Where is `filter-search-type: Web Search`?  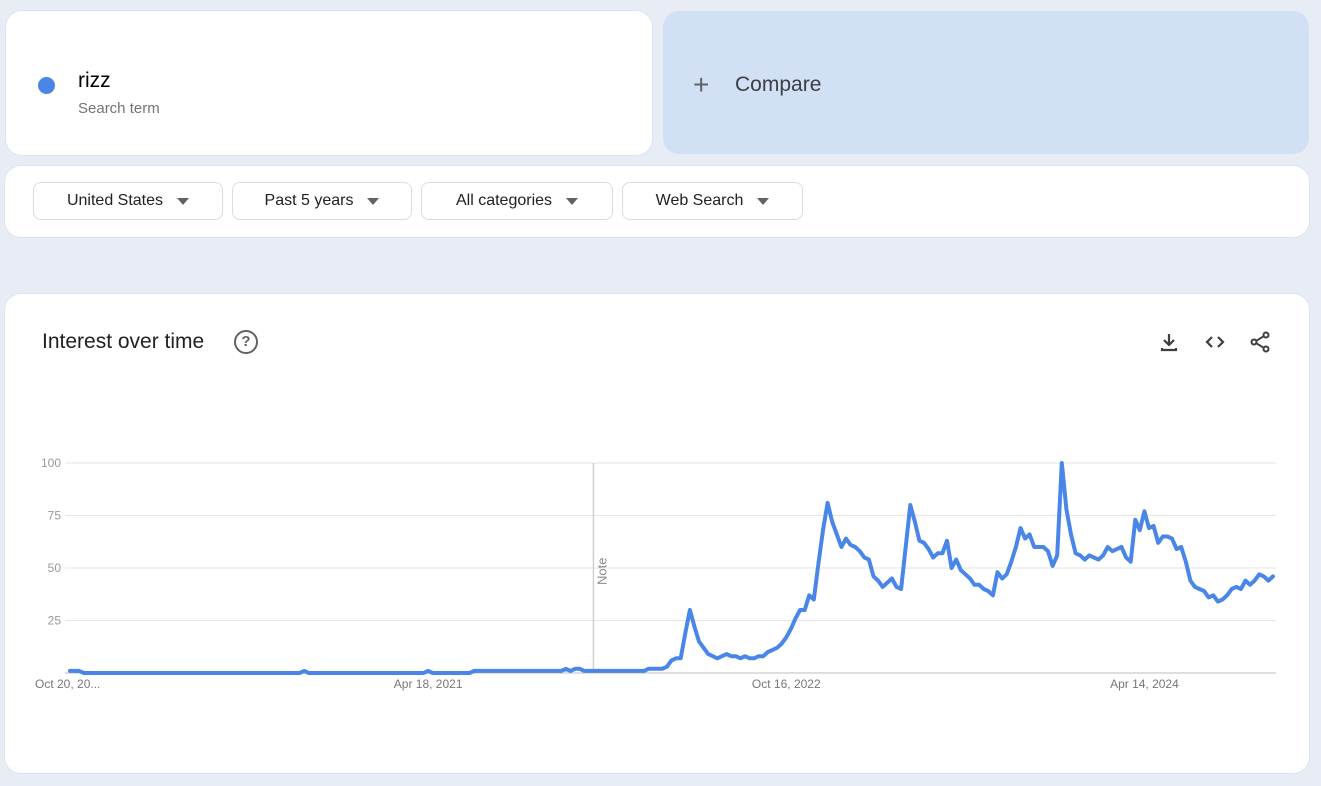 filter-search-type: Web Search is located at coordinates (712, 201).